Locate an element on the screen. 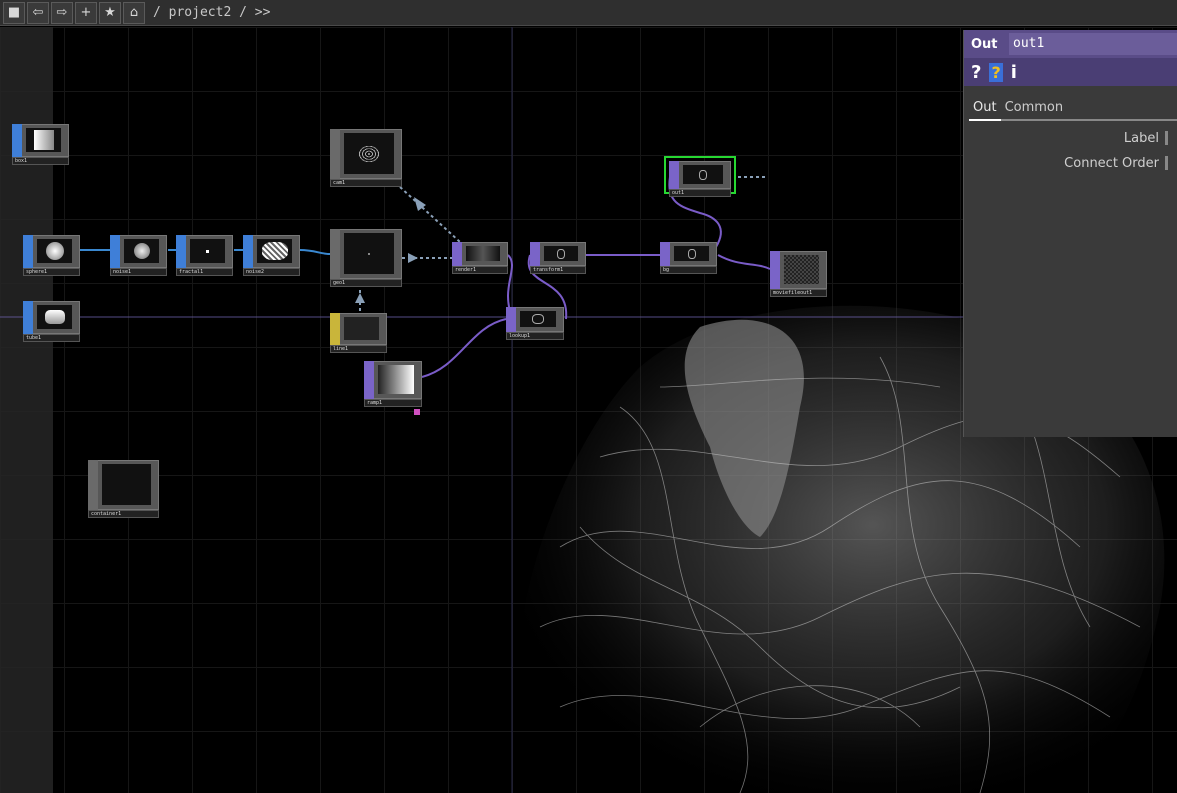 Image resolution: width=1177 pixels, height=793 pixels. node-render1: render1 is located at coordinates (480, 258).